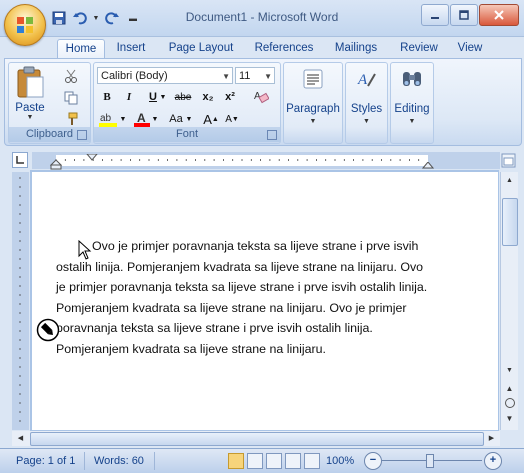  I want to click on paragraph-icon, so click(313, 80).